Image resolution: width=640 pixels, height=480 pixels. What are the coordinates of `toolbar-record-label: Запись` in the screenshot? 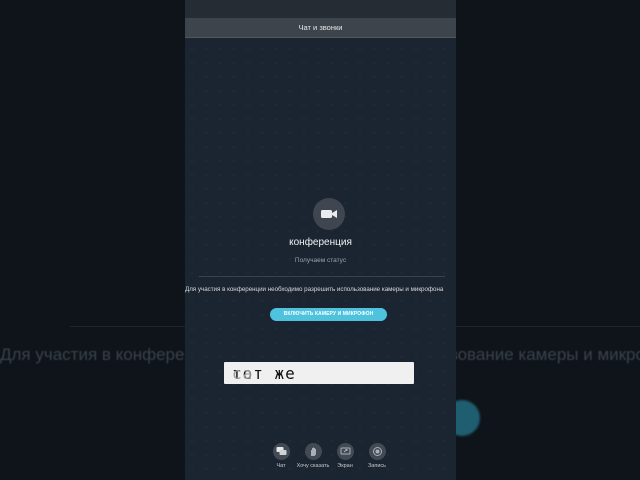 It's located at (377, 466).